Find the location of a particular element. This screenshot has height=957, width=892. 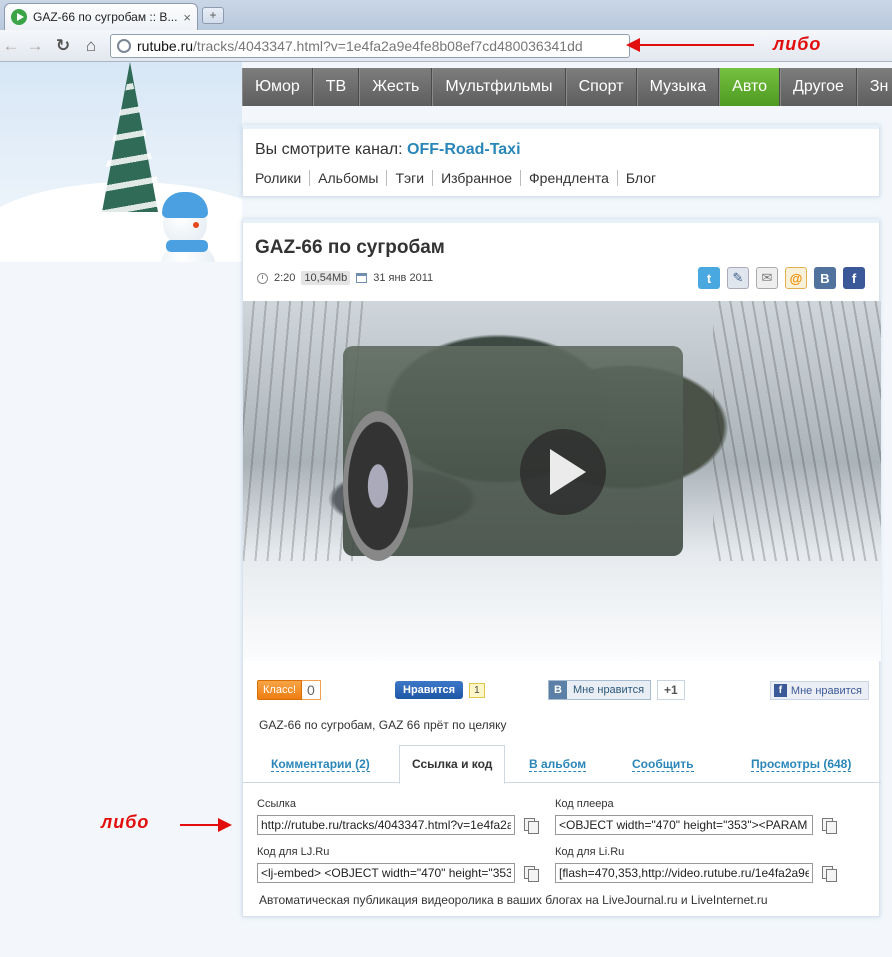

player-code-field is located at coordinates (684, 825).